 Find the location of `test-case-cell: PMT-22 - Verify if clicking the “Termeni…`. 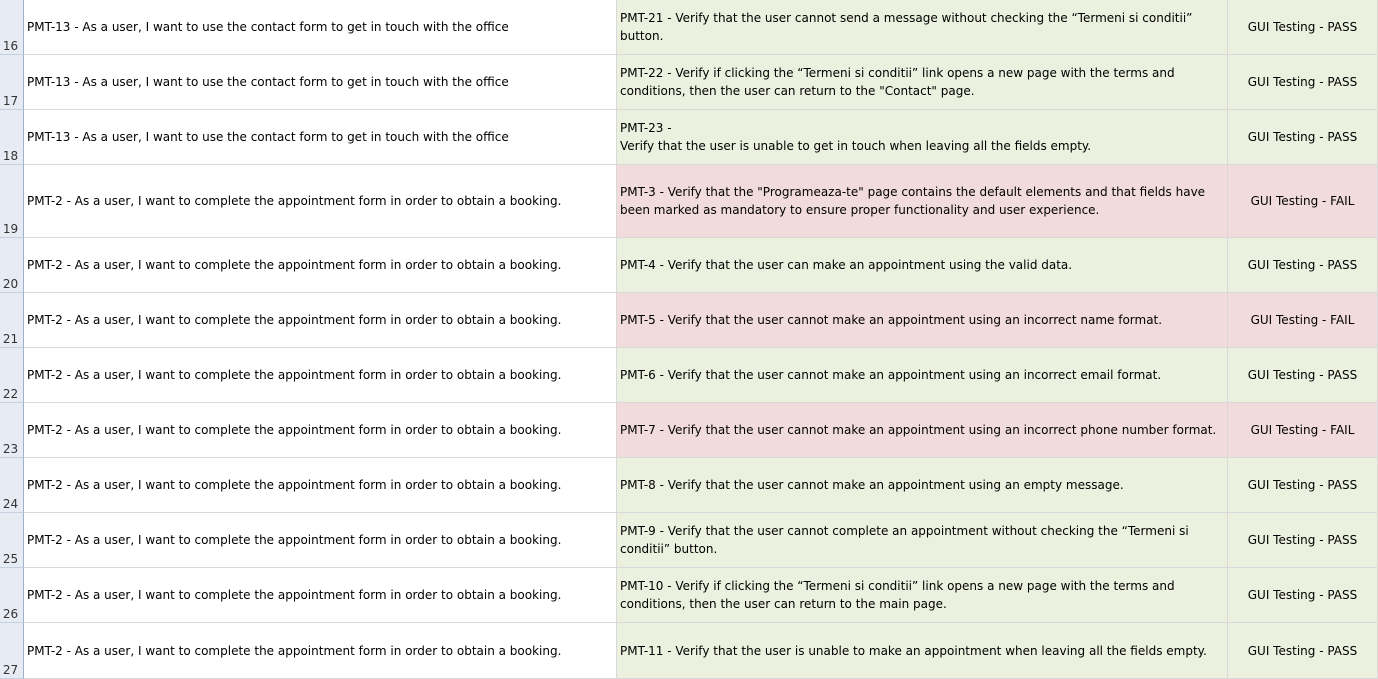

test-case-cell: PMT-22 - Verify if clicking the “Termeni… is located at coordinates (922, 82).